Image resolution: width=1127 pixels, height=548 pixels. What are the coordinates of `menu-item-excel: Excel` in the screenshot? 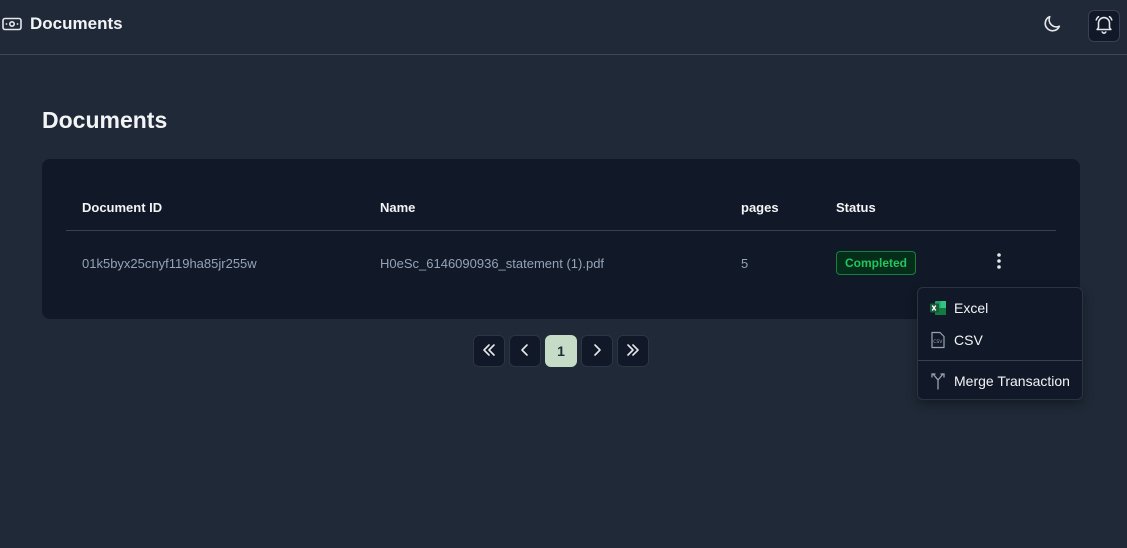 It's located at (1000, 308).